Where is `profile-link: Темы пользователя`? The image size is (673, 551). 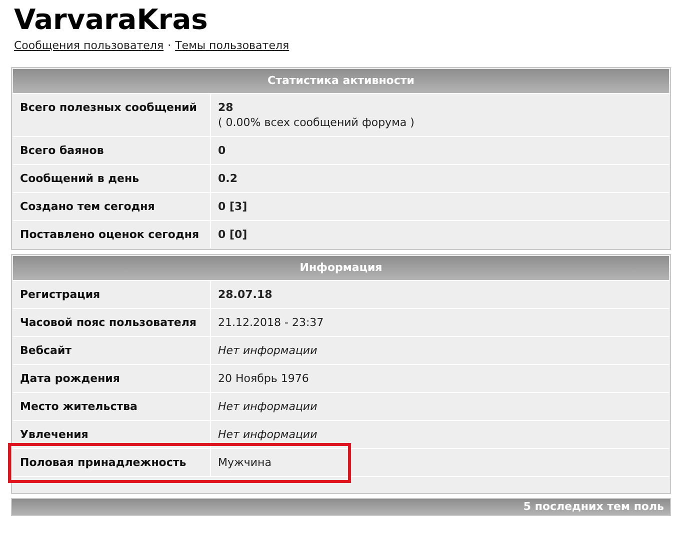 profile-link: Темы пользователя is located at coordinates (232, 45).